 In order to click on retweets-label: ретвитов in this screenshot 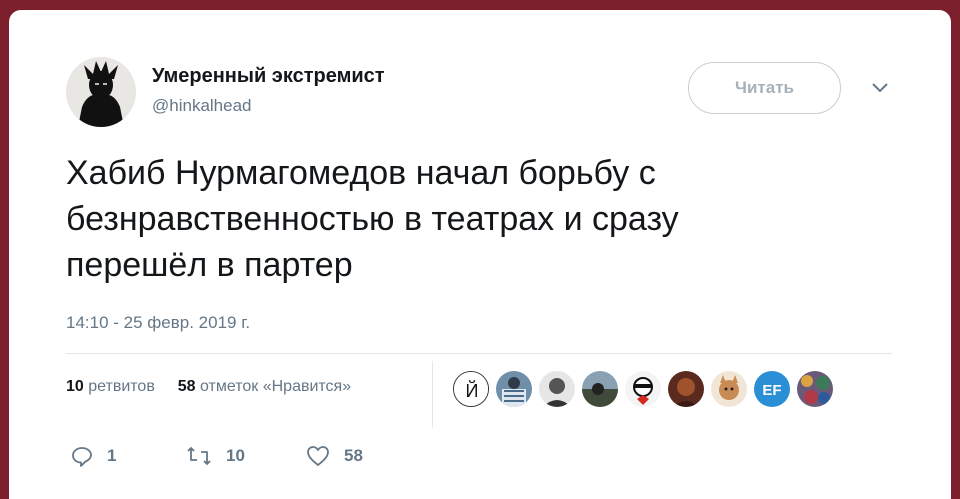, I will do `click(121, 386)`.